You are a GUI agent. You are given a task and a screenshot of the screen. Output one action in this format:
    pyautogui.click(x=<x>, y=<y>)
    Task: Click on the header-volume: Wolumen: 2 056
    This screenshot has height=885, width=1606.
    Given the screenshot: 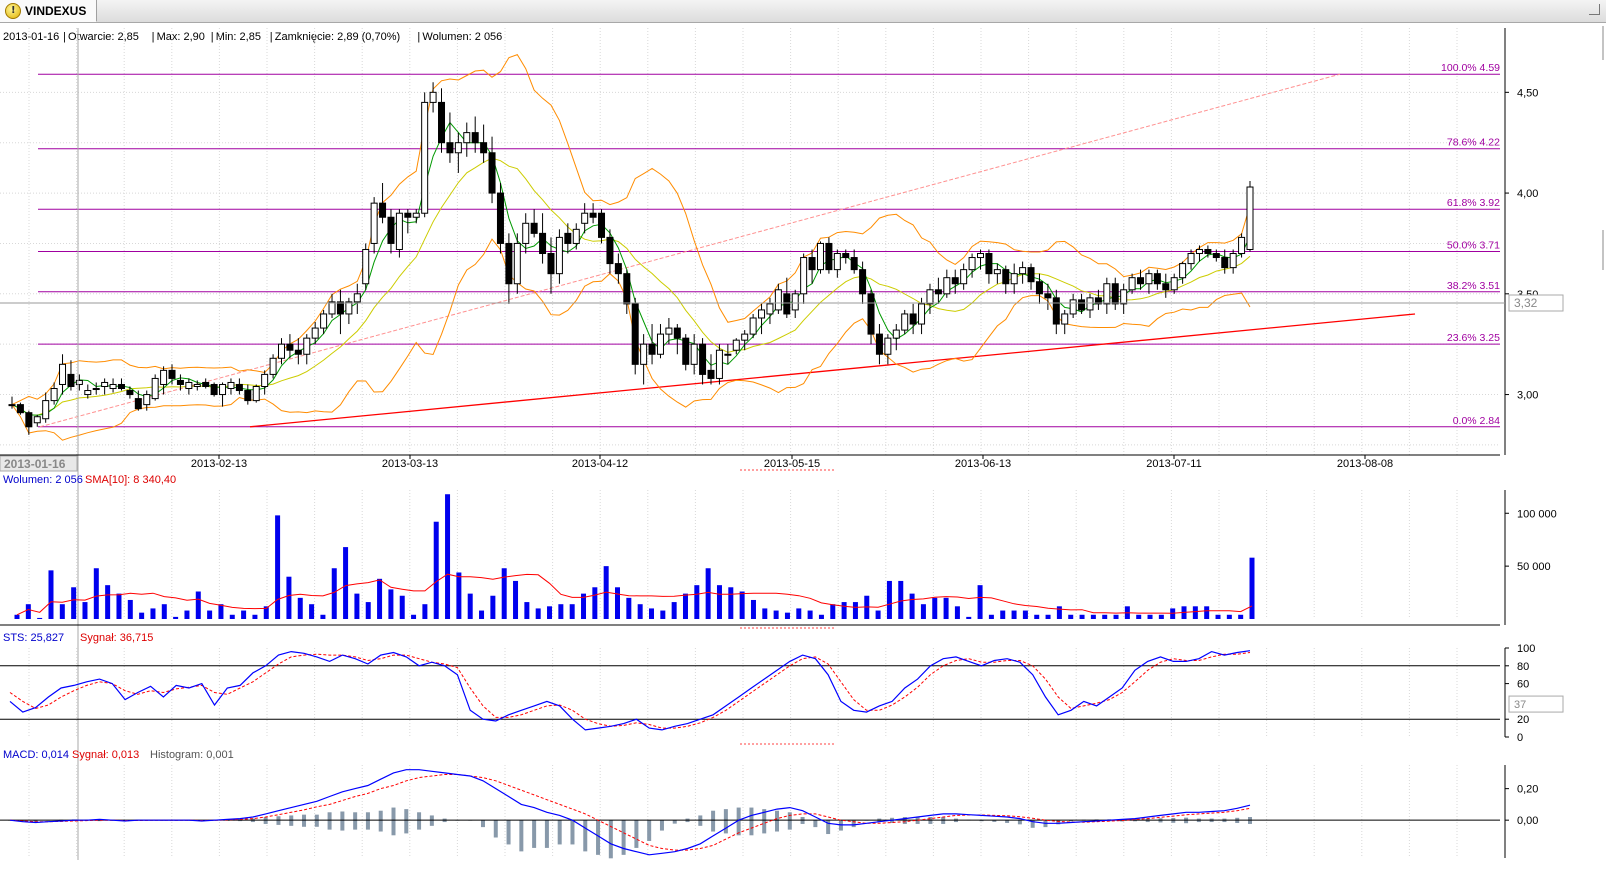 What is the action you would take?
    pyautogui.click(x=462, y=37)
    